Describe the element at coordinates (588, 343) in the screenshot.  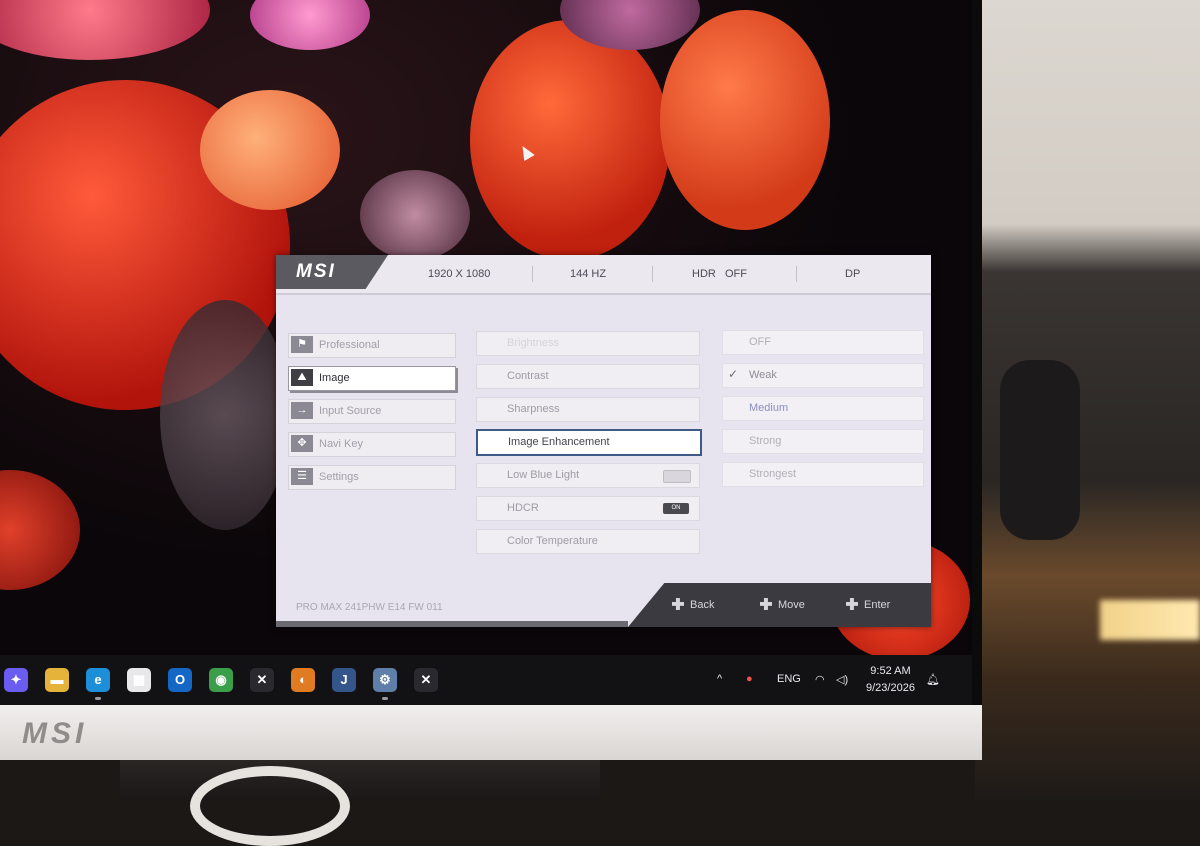
I see `submenu-brightness: Brightness` at that location.